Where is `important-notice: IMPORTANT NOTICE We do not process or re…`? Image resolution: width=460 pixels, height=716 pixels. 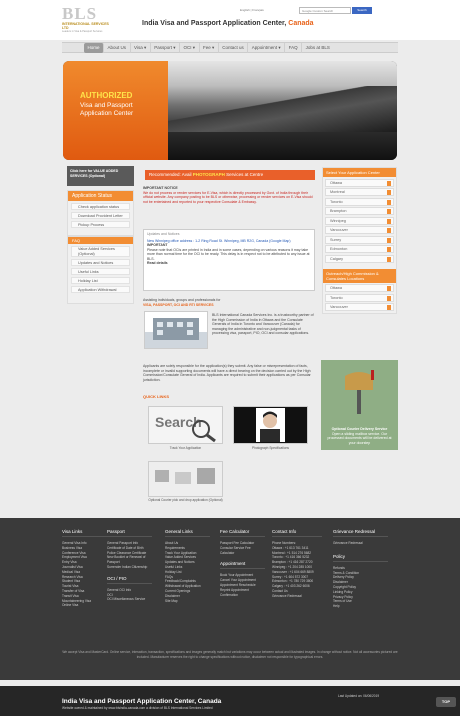 important-notice: IMPORTANT NOTICE We do not process or re… is located at coordinates (229, 195).